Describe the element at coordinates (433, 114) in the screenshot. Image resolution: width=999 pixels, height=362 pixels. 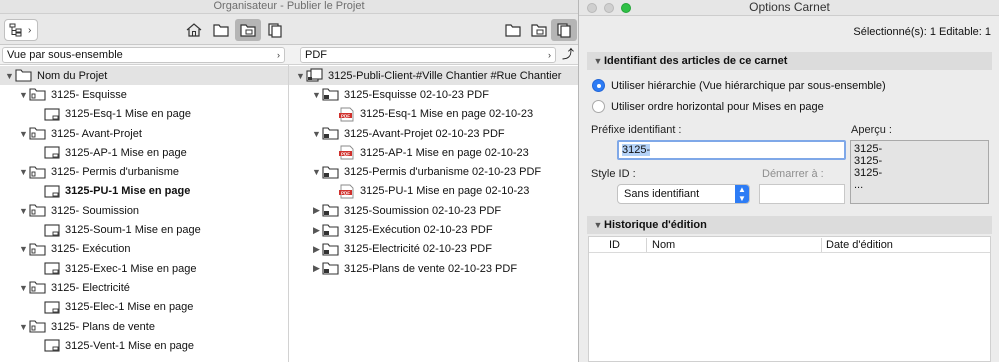
I see `tree-item-row: PDF 3125-Esq-1 Mise en page 02-10-23` at that location.